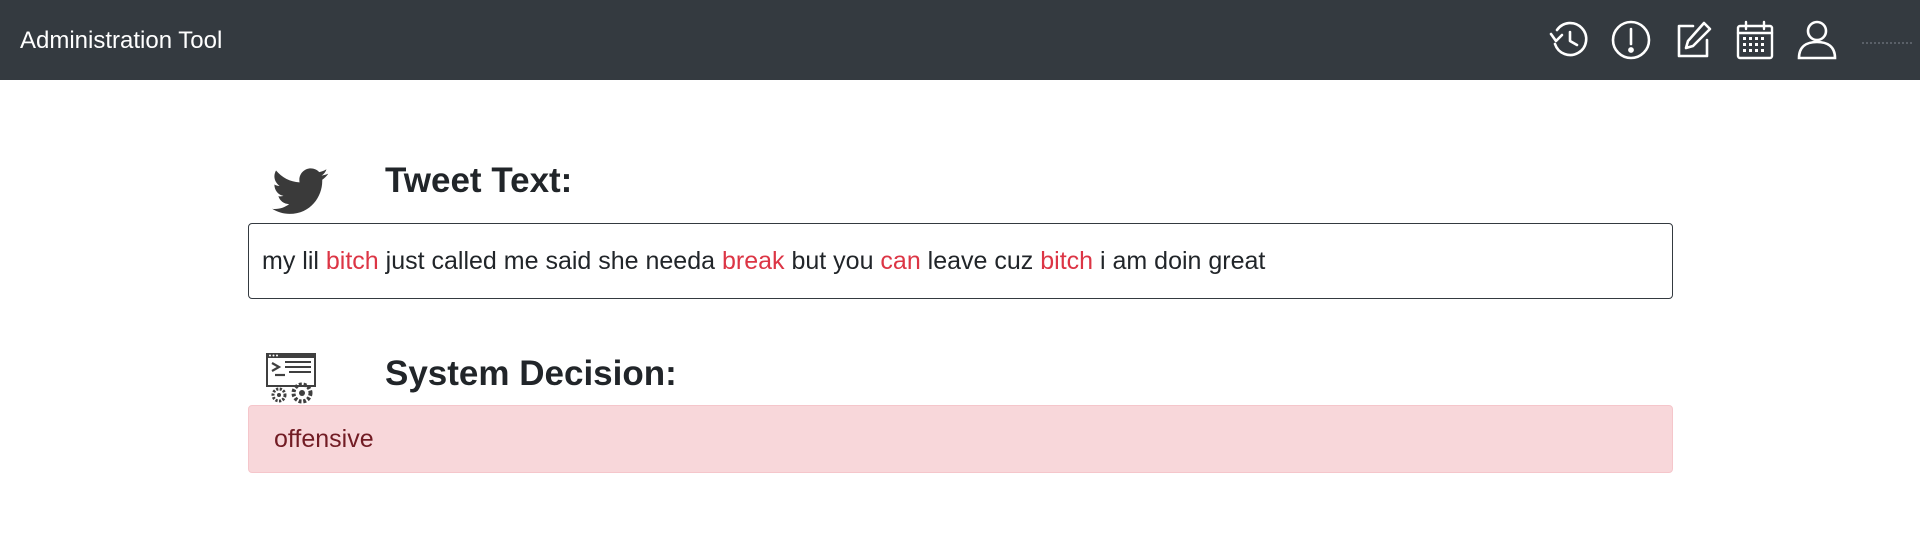  What do you see at coordinates (1631, 40) in the screenshot?
I see `alert-icon` at bounding box center [1631, 40].